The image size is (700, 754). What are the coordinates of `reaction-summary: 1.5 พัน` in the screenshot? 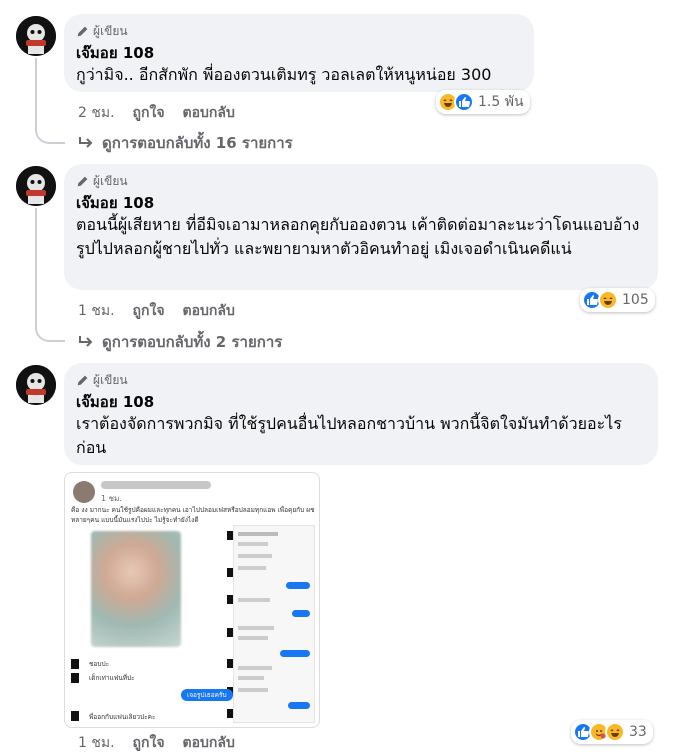 It's located at (483, 102).